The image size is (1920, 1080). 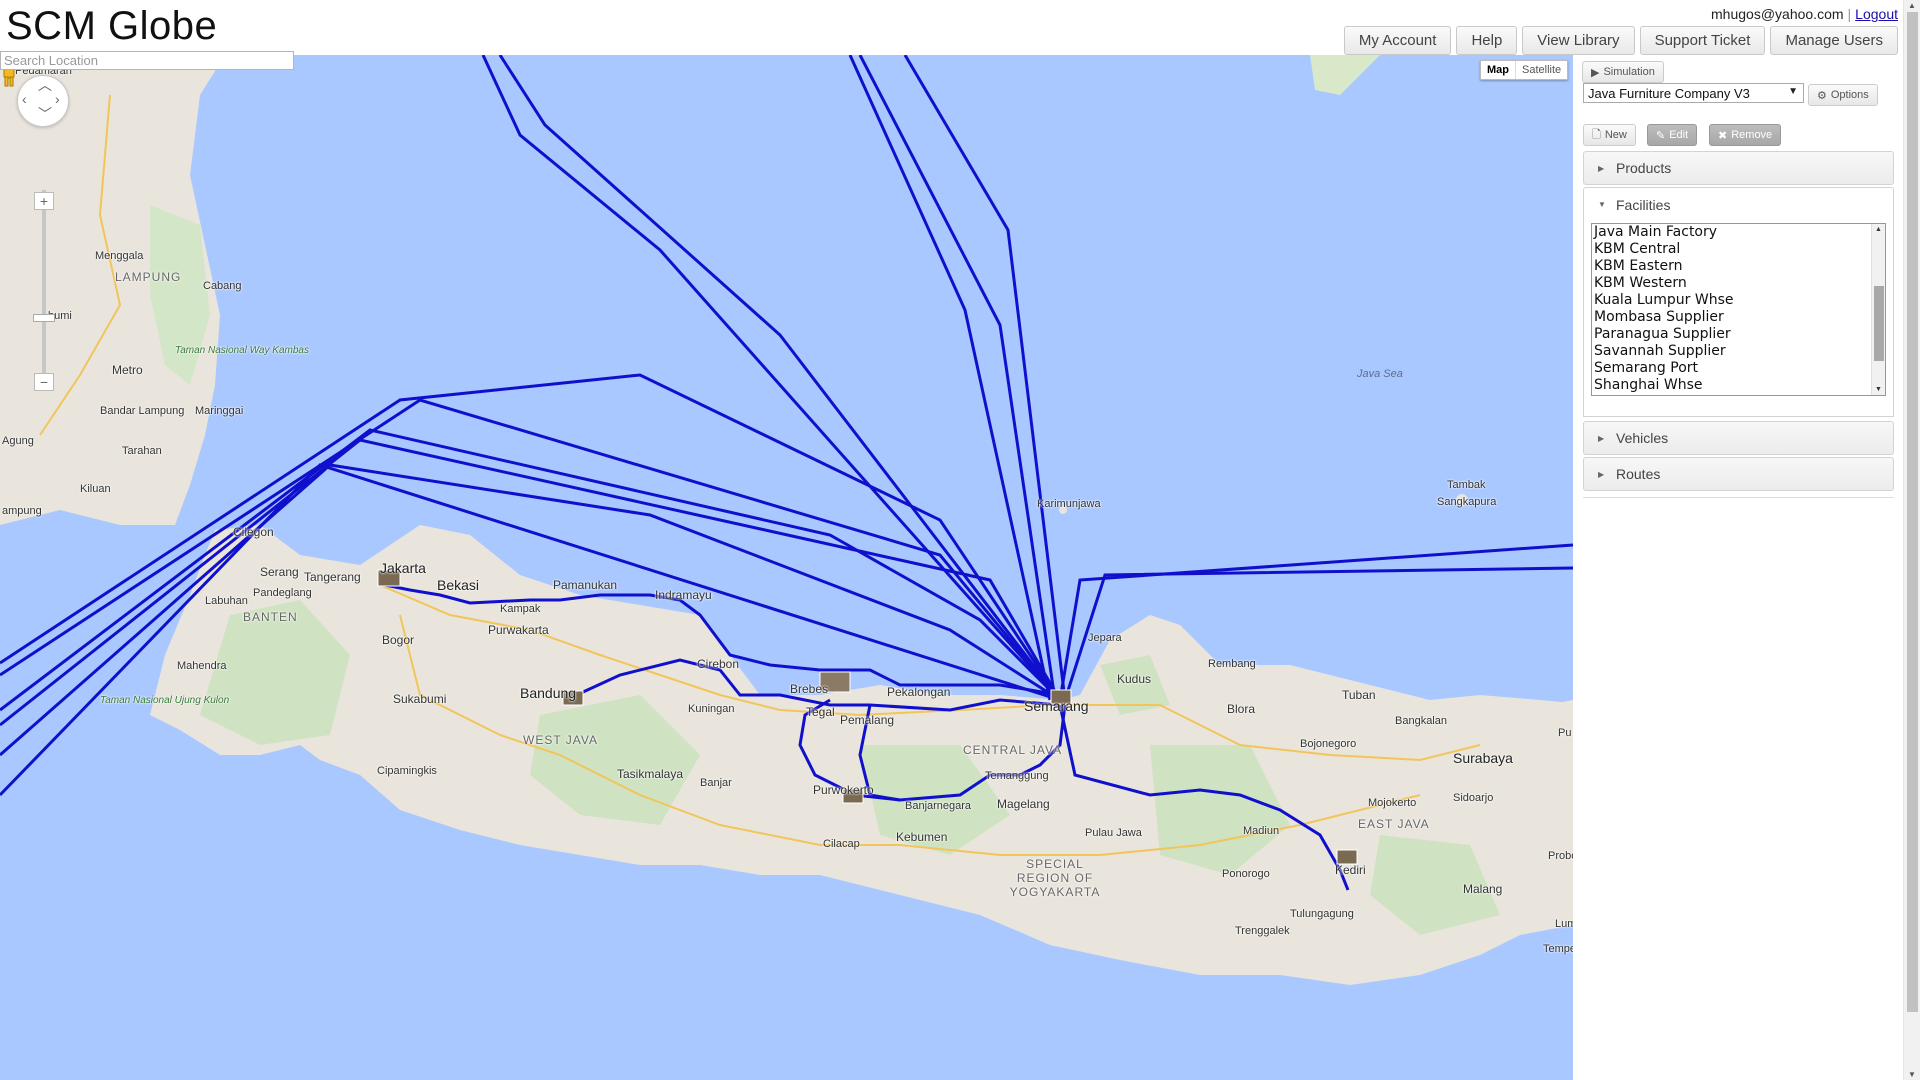 I want to click on place-label: Brebes, so click(x=809, y=689).